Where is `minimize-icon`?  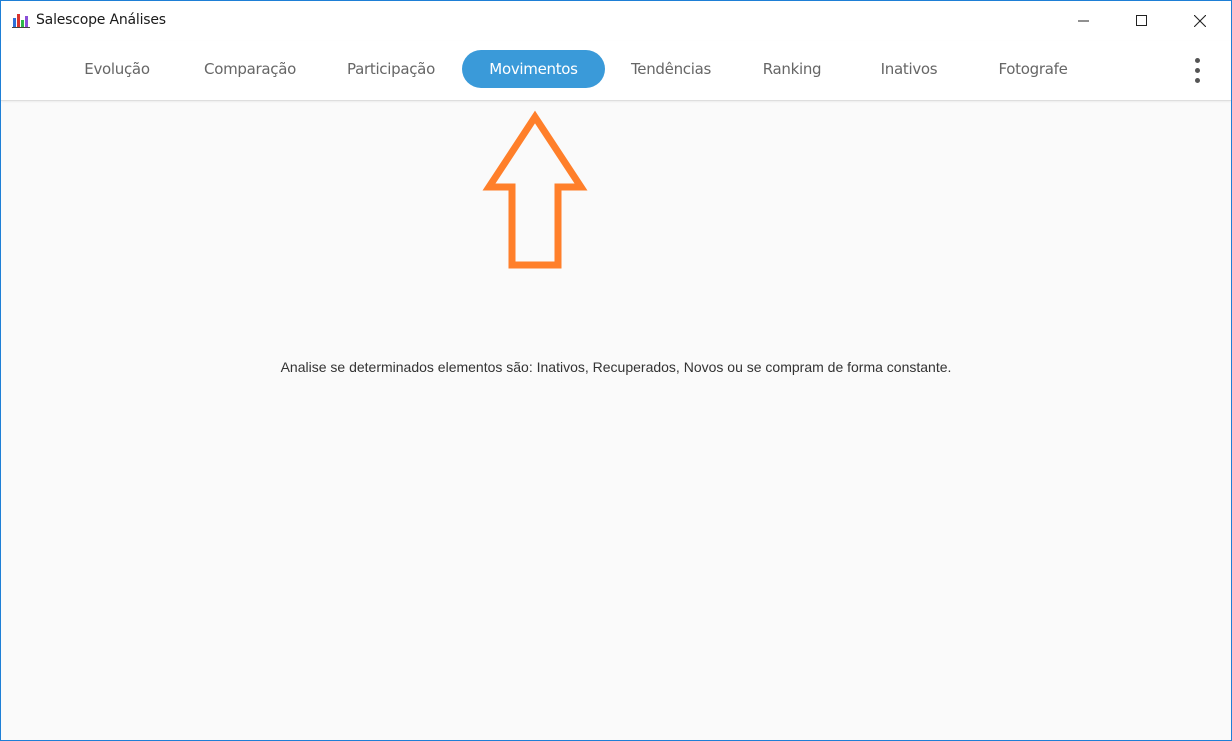 minimize-icon is located at coordinates (1083, 21).